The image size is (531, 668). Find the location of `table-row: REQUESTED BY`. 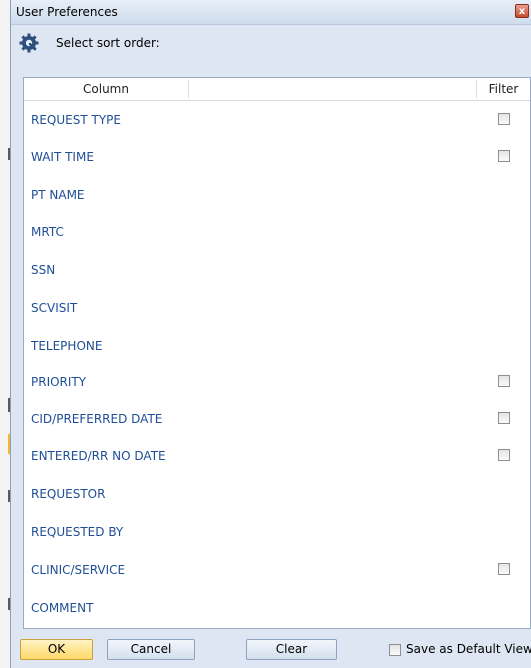

table-row: REQUESTED BY is located at coordinates (277, 532).